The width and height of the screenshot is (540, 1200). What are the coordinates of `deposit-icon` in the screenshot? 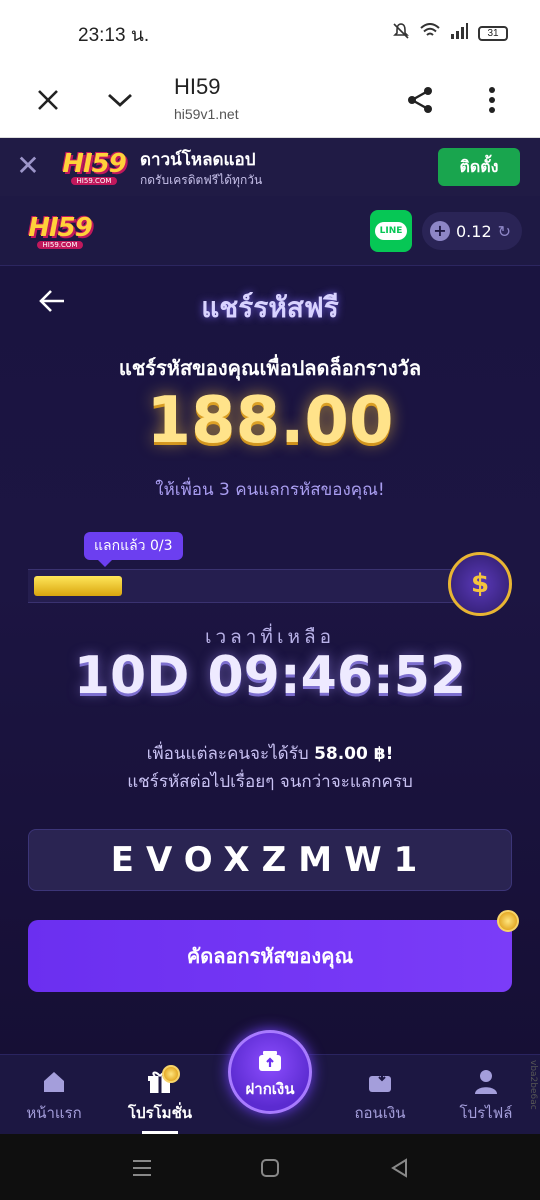 It's located at (270, 1061).